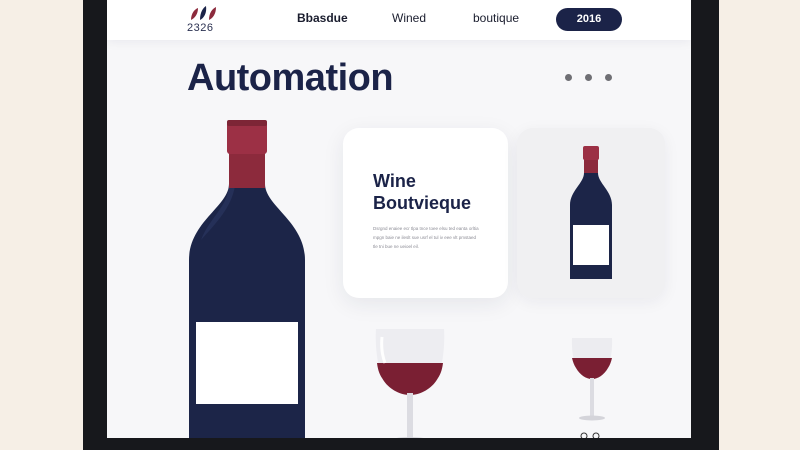  I want to click on scroll-indicator-icon, so click(590, 435).